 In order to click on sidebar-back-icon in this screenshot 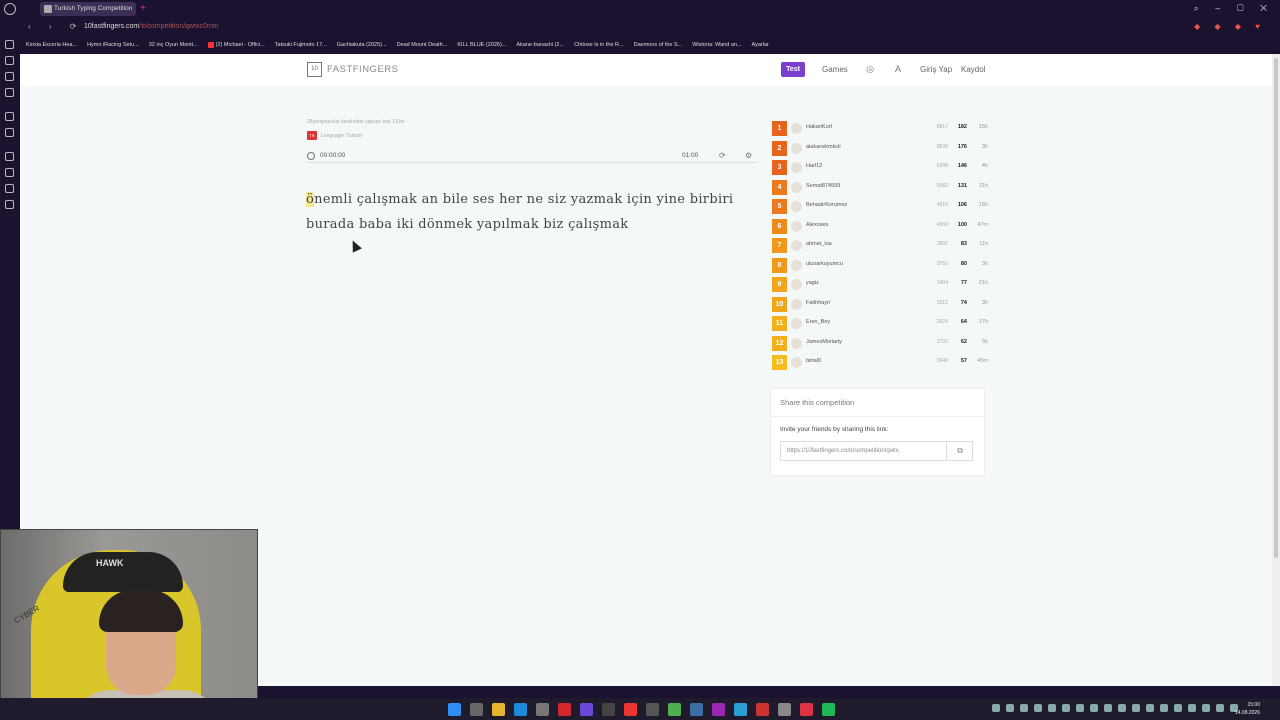, I will do `click(9, 44)`.